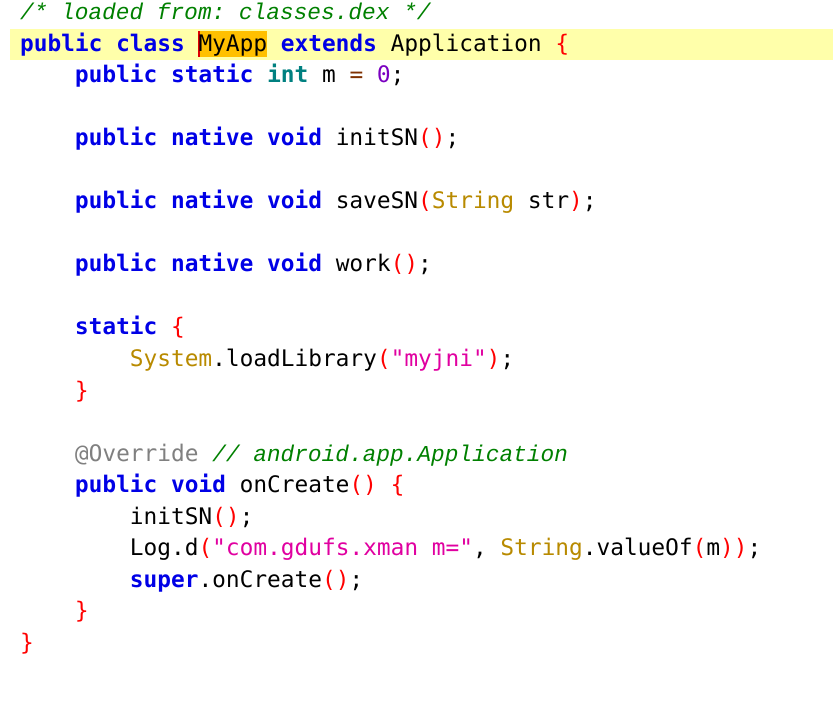  What do you see at coordinates (239, 75) in the screenshot?
I see `code-line: public static int m = 0;` at bounding box center [239, 75].